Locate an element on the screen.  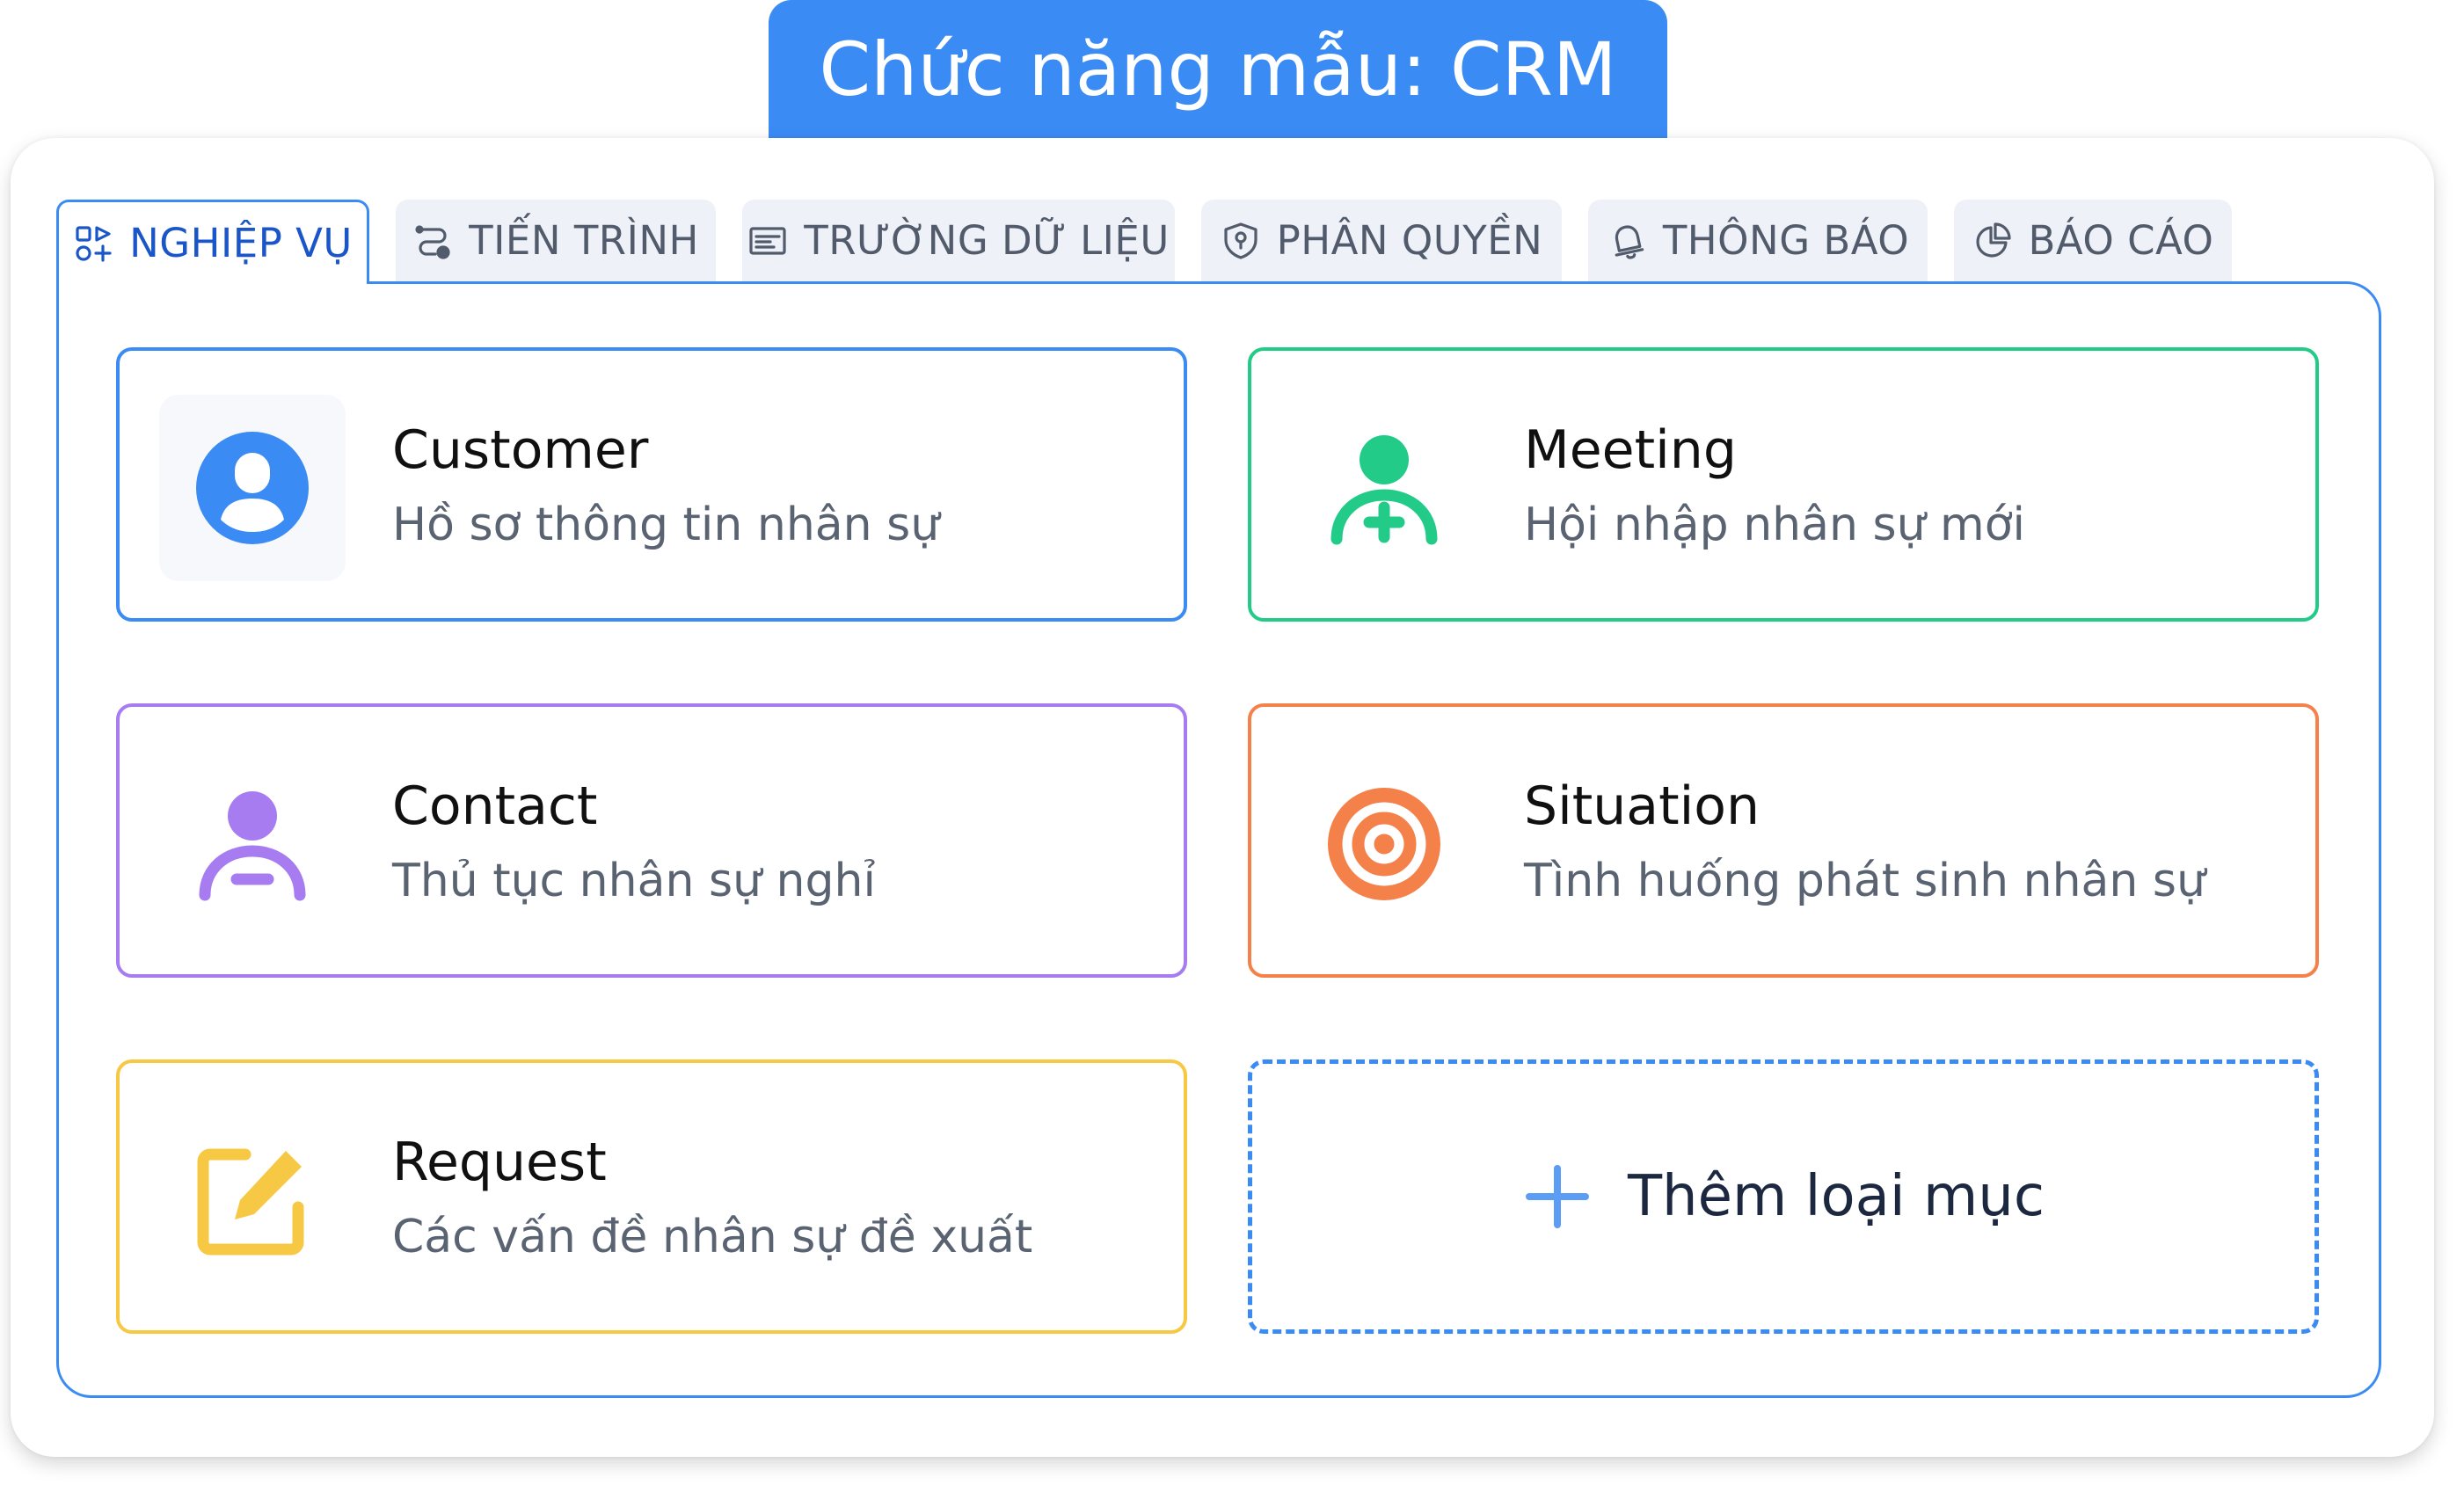
tab-nghiep-vu: NGHIỆP VỤ is located at coordinates (212, 242).